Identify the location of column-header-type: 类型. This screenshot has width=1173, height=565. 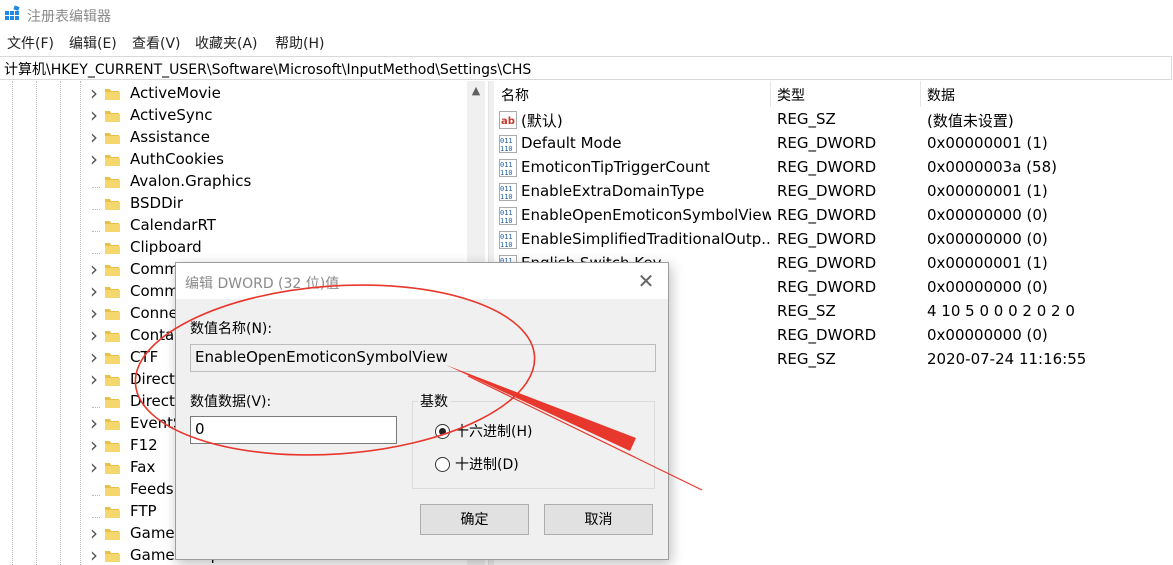
(791, 95).